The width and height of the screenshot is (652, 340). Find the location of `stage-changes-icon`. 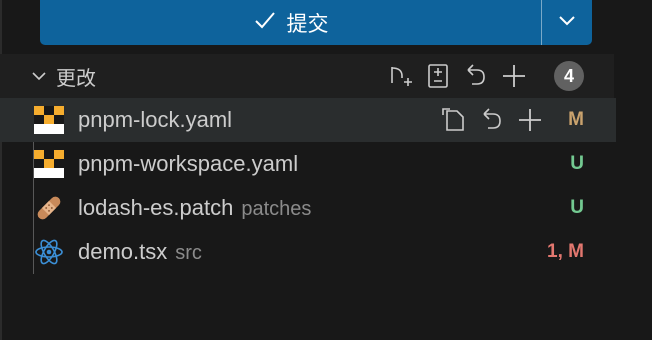

stage-changes-icon is located at coordinates (530, 120).